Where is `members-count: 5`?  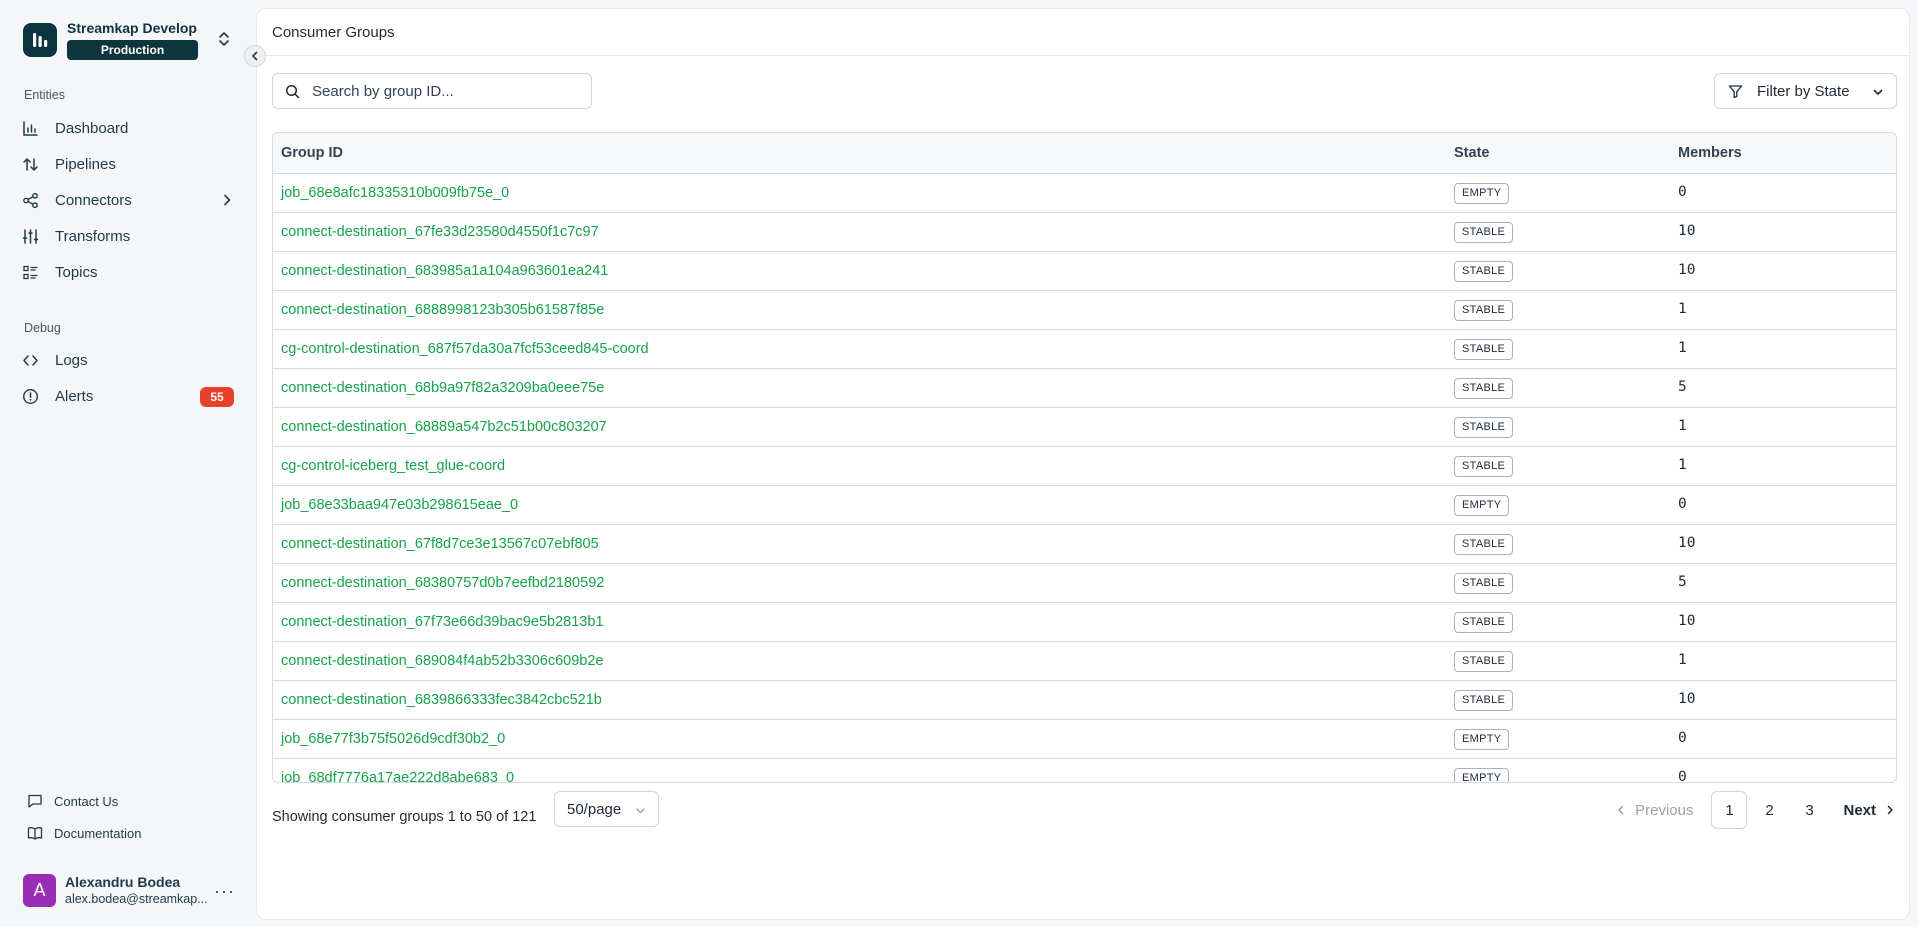 members-count: 5 is located at coordinates (1682, 582).